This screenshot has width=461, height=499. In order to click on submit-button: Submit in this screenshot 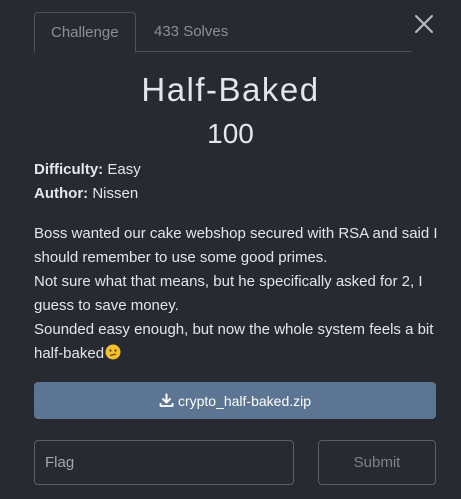, I will do `click(377, 462)`.